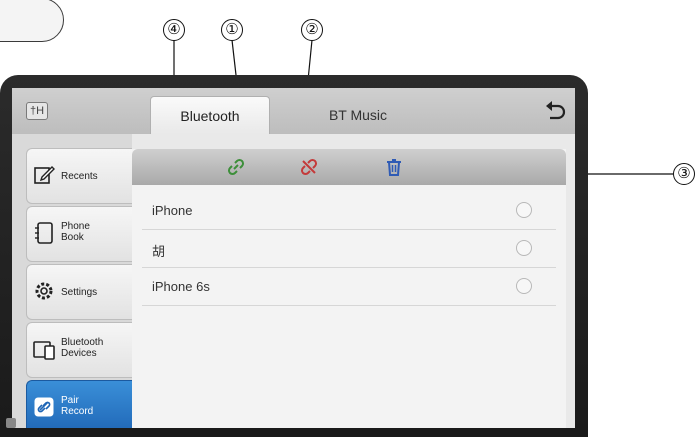 This screenshot has height=437, width=699. Describe the element at coordinates (44, 175) in the screenshot. I see `recents-icon` at that location.